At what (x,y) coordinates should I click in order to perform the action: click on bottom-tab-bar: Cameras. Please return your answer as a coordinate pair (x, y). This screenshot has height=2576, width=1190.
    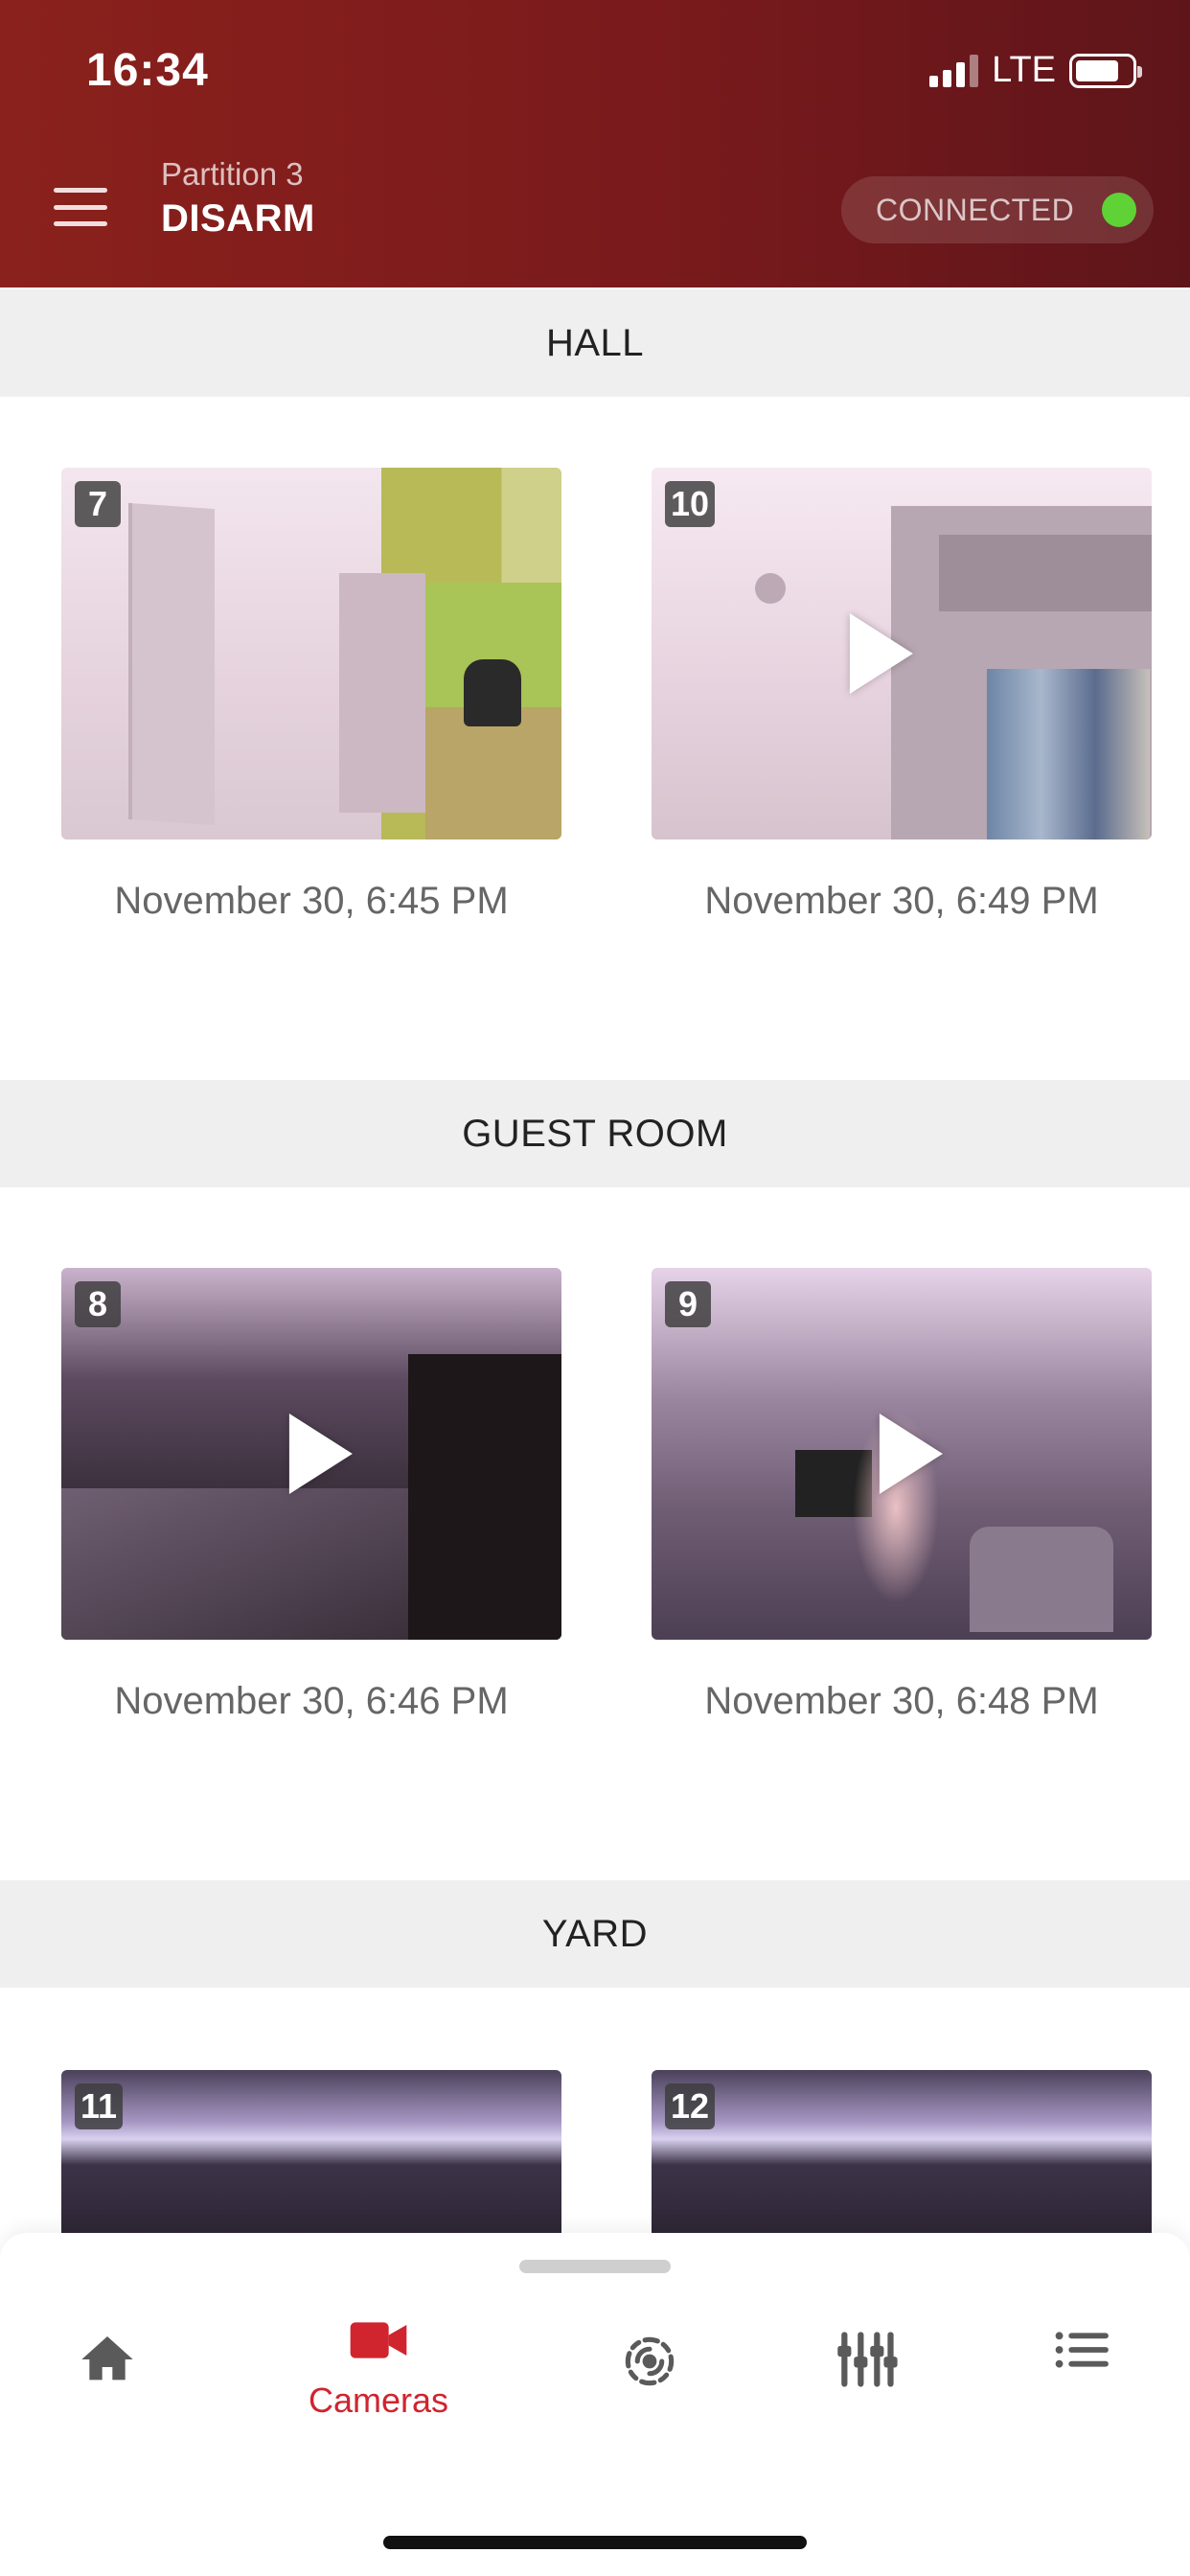
    Looking at the image, I should click on (595, 2404).